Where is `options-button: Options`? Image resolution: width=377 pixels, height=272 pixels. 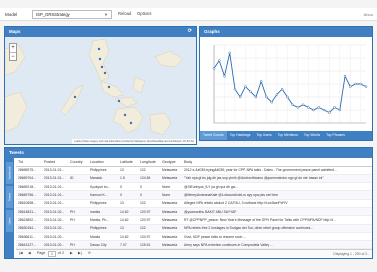 options-button: Options is located at coordinates (144, 13).